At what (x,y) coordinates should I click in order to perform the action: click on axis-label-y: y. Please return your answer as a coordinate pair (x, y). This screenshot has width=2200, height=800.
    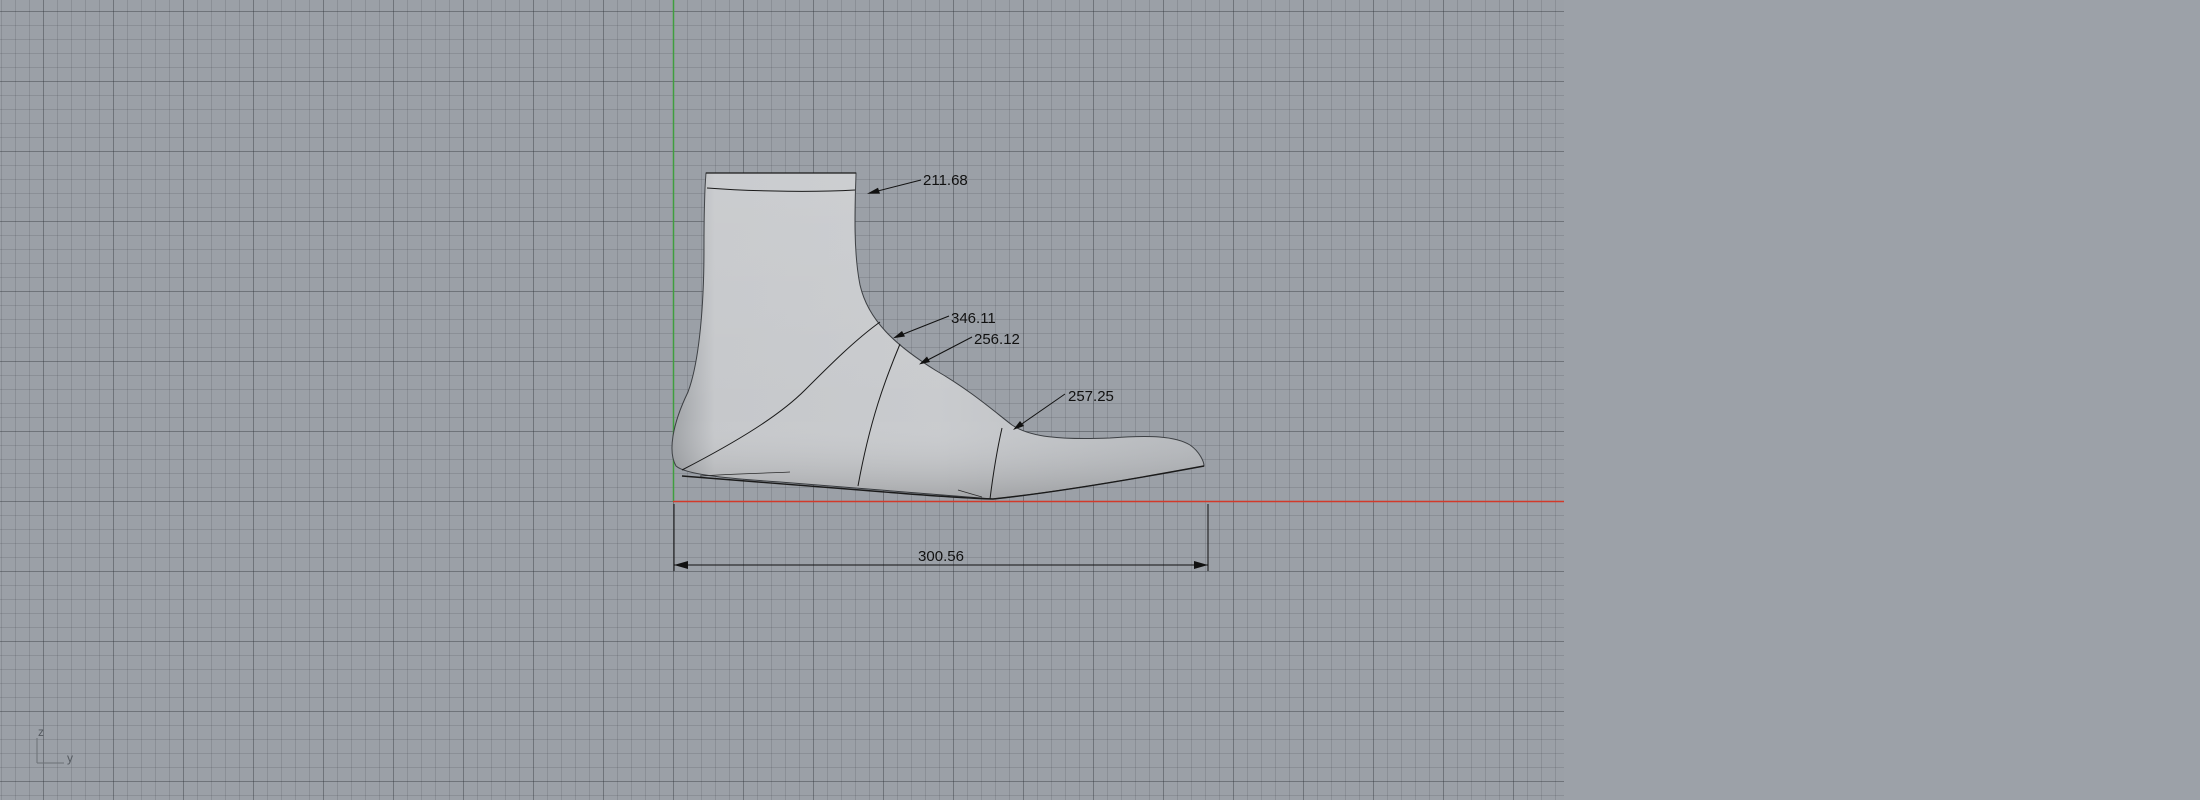
    Looking at the image, I should click on (70, 758).